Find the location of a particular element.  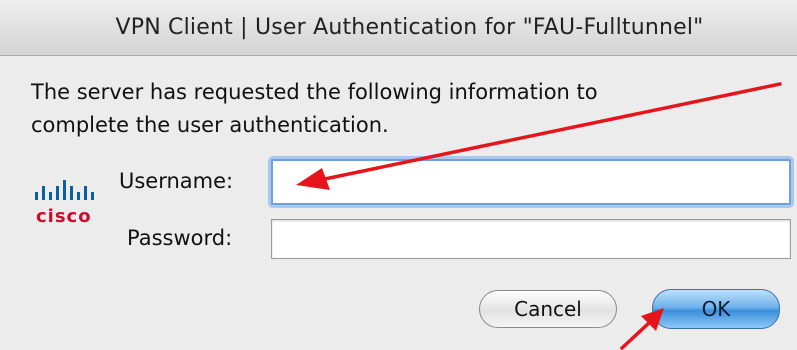

annotation-arrow-ok is located at coordinates (636, 335).